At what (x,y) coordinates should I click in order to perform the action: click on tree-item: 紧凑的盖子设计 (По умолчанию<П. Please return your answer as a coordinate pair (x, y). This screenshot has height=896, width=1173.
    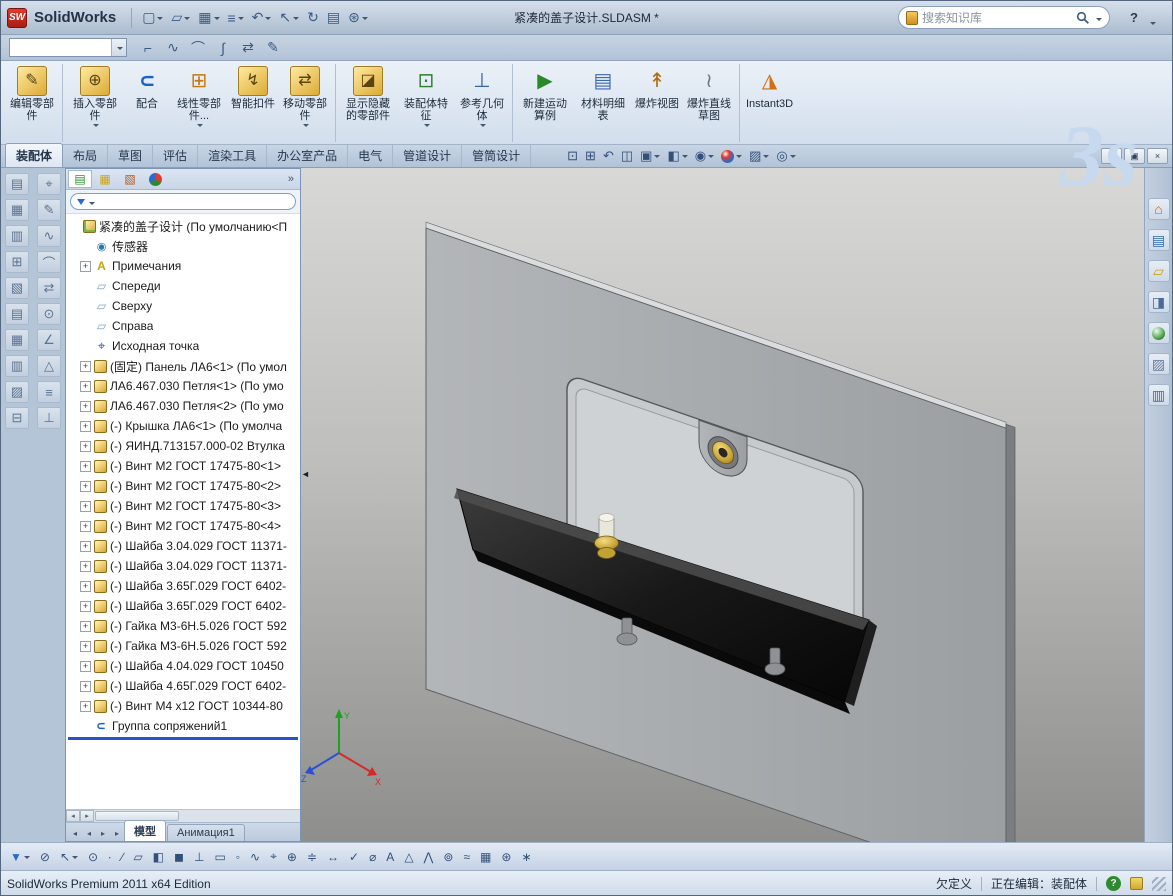
    Looking at the image, I should click on (183, 226).